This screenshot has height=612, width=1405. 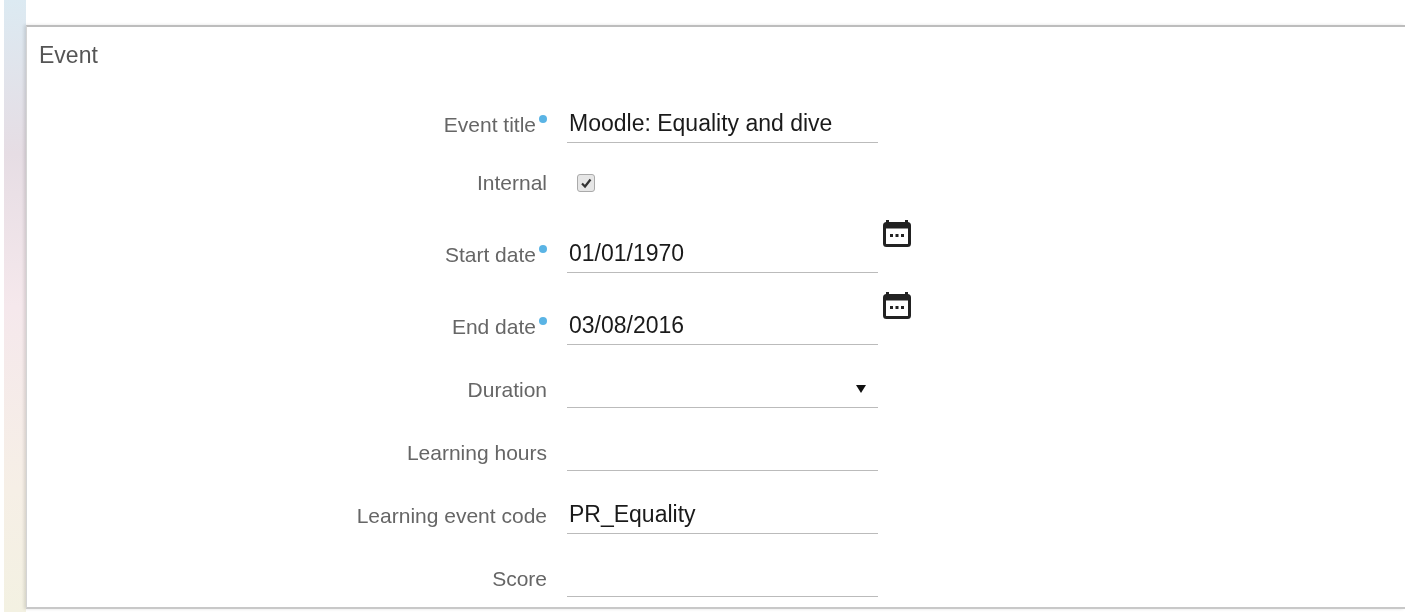 What do you see at coordinates (519, 579) in the screenshot?
I see `field-label: Score` at bounding box center [519, 579].